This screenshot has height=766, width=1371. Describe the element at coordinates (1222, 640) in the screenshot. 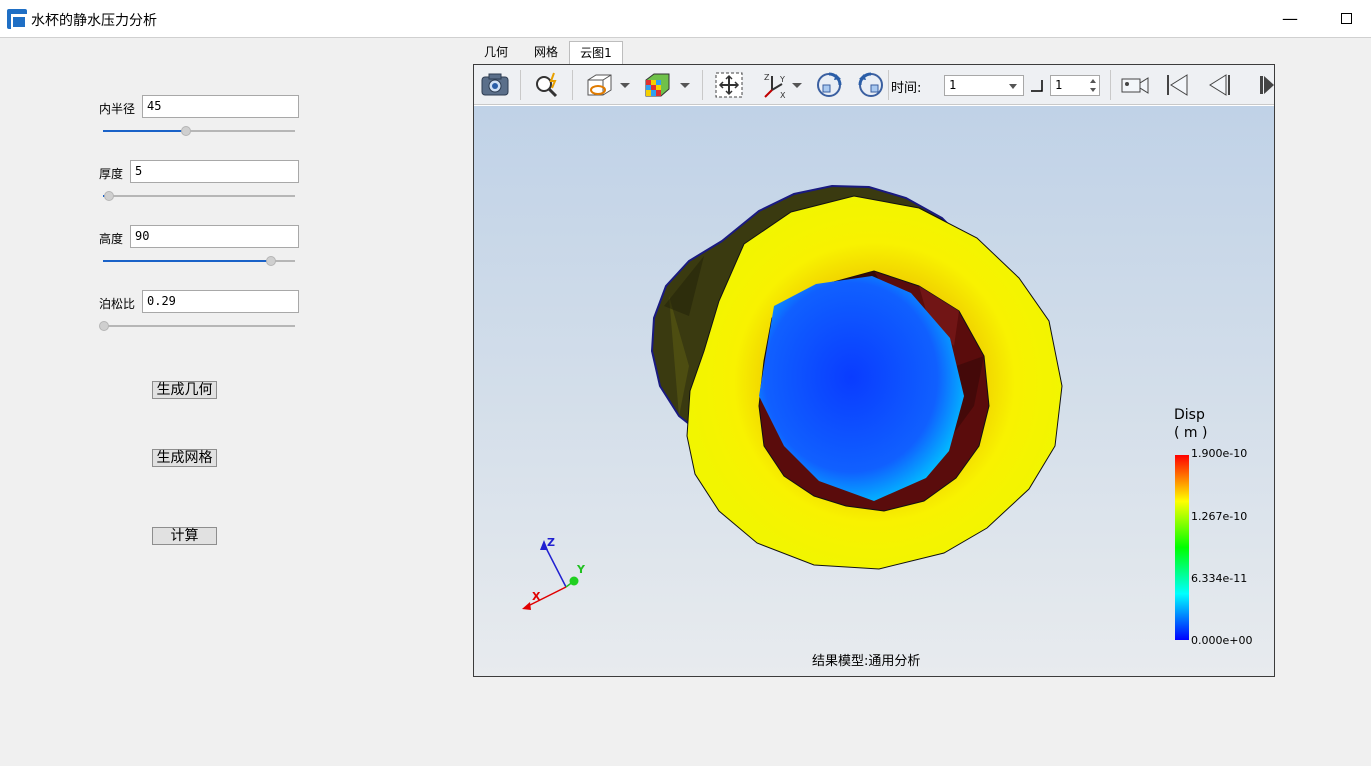

I see `legend-tick: 0.000e+00` at that location.